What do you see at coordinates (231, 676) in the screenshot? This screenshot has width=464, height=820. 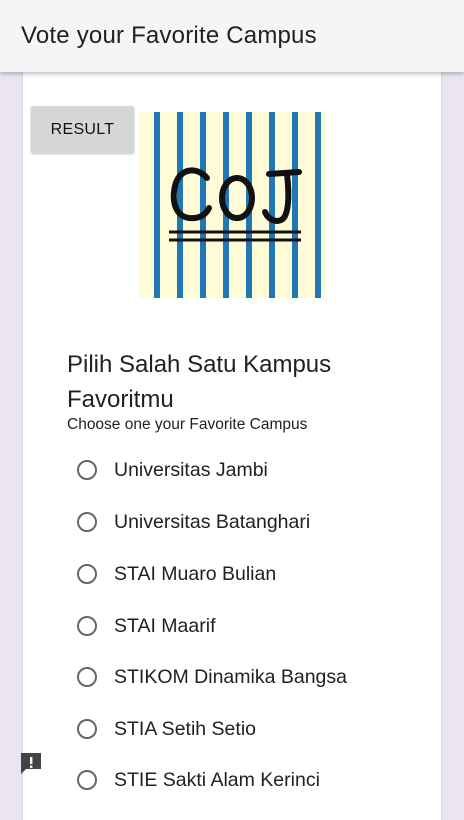 I see `radio-option-label: STIKOM Dinamika Bangsa` at bounding box center [231, 676].